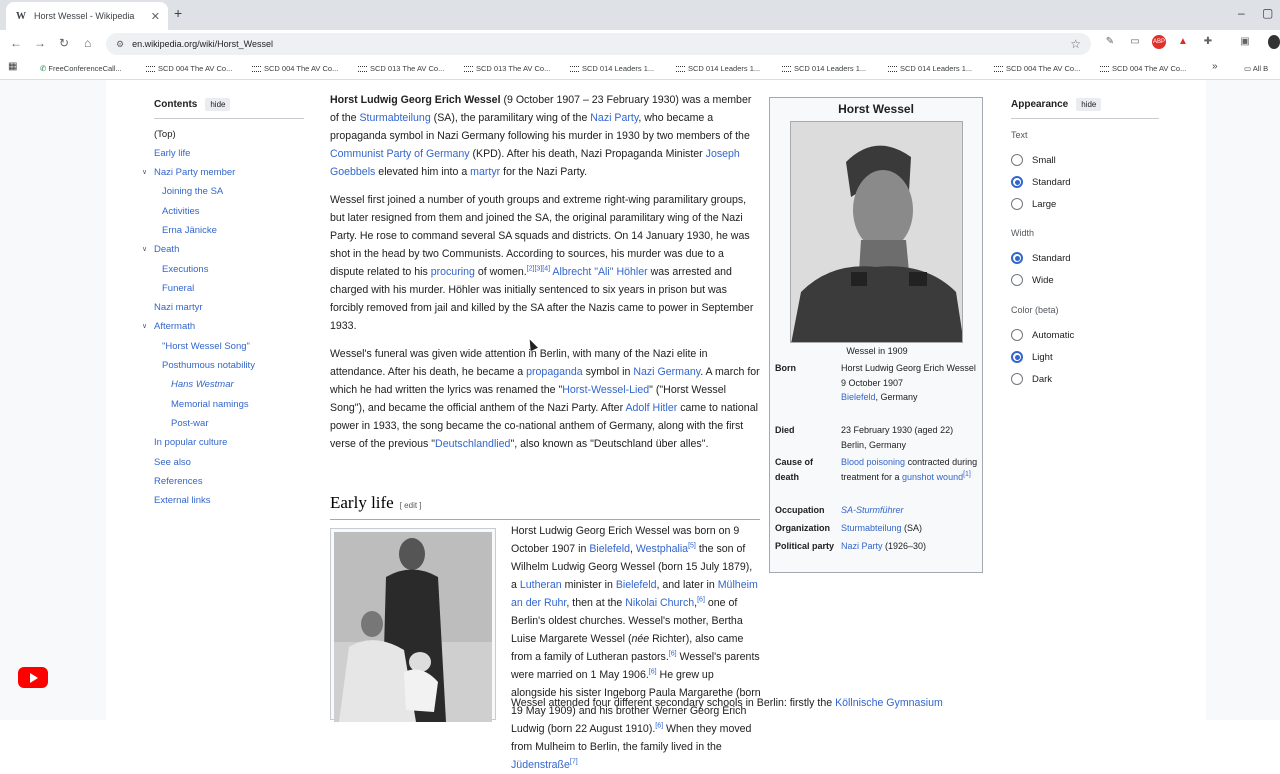 This screenshot has height=774, width=1280. Describe the element at coordinates (180, 211) in the screenshot. I see `toc-item-activities: Activities` at that location.